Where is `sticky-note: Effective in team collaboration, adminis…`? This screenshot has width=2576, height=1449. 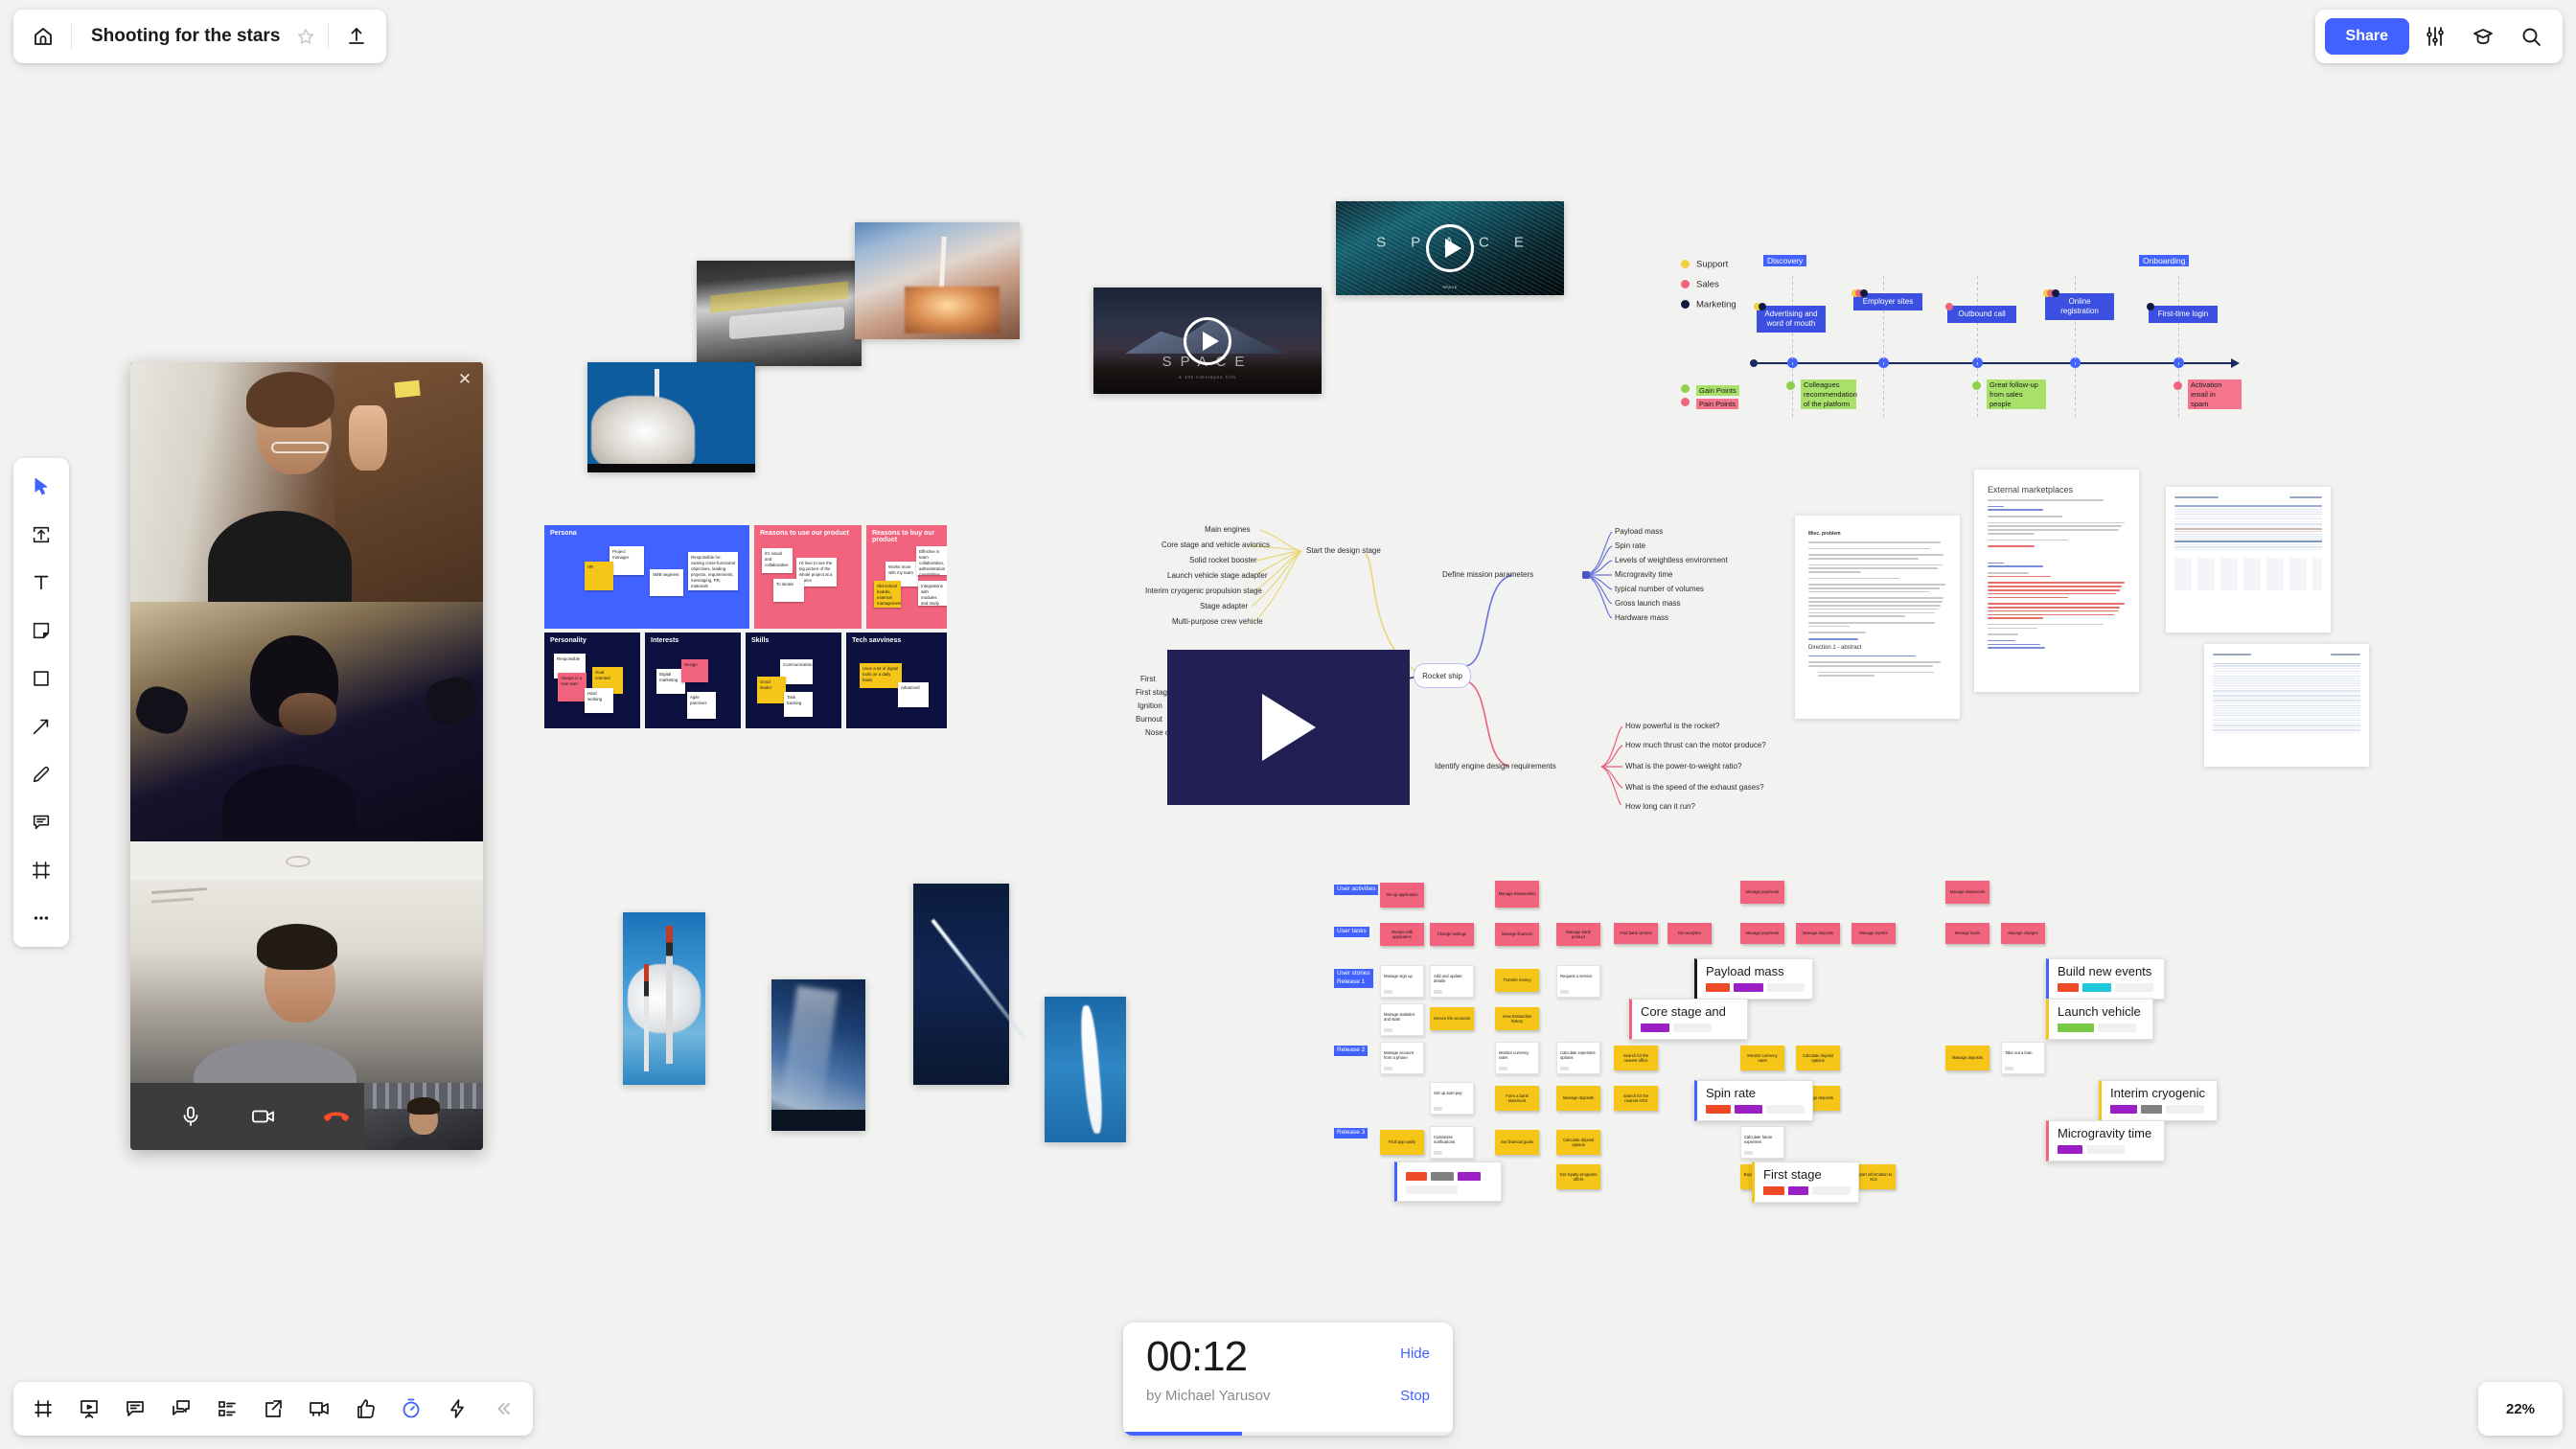
sticky-note: Effective in team collaboration, adminis… is located at coordinates (931, 560).